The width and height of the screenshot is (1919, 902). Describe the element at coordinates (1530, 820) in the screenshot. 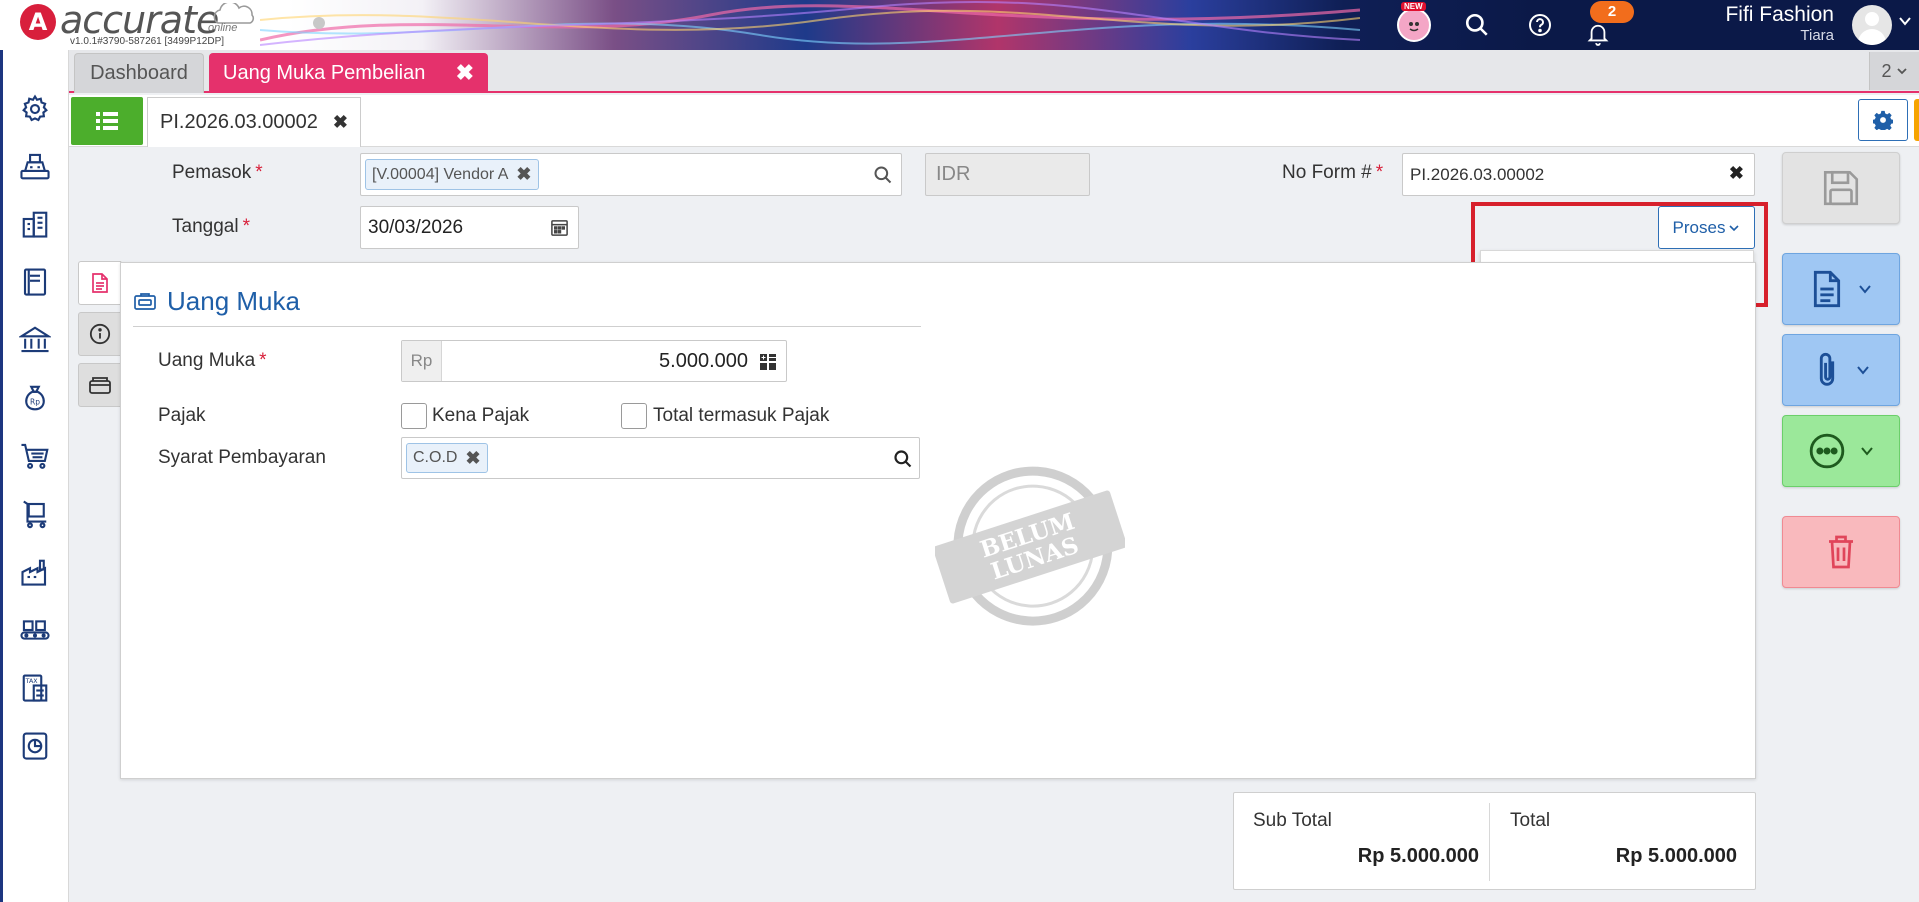

I see `total-label: Total` at that location.